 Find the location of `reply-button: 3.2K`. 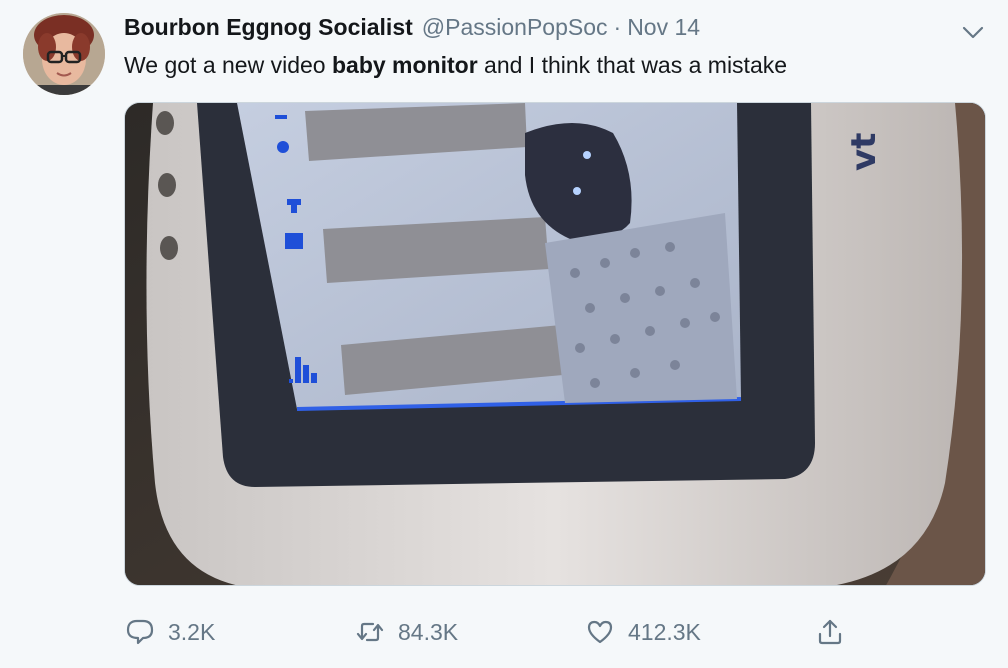

reply-button: 3.2K is located at coordinates (170, 632).